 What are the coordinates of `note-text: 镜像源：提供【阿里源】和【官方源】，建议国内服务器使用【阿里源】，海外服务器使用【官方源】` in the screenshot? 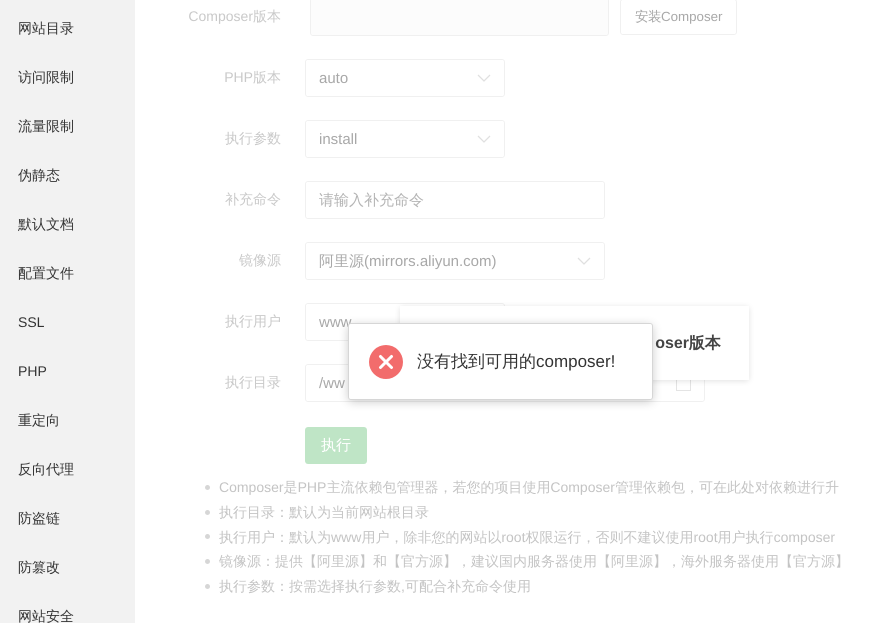 It's located at (534, 562).